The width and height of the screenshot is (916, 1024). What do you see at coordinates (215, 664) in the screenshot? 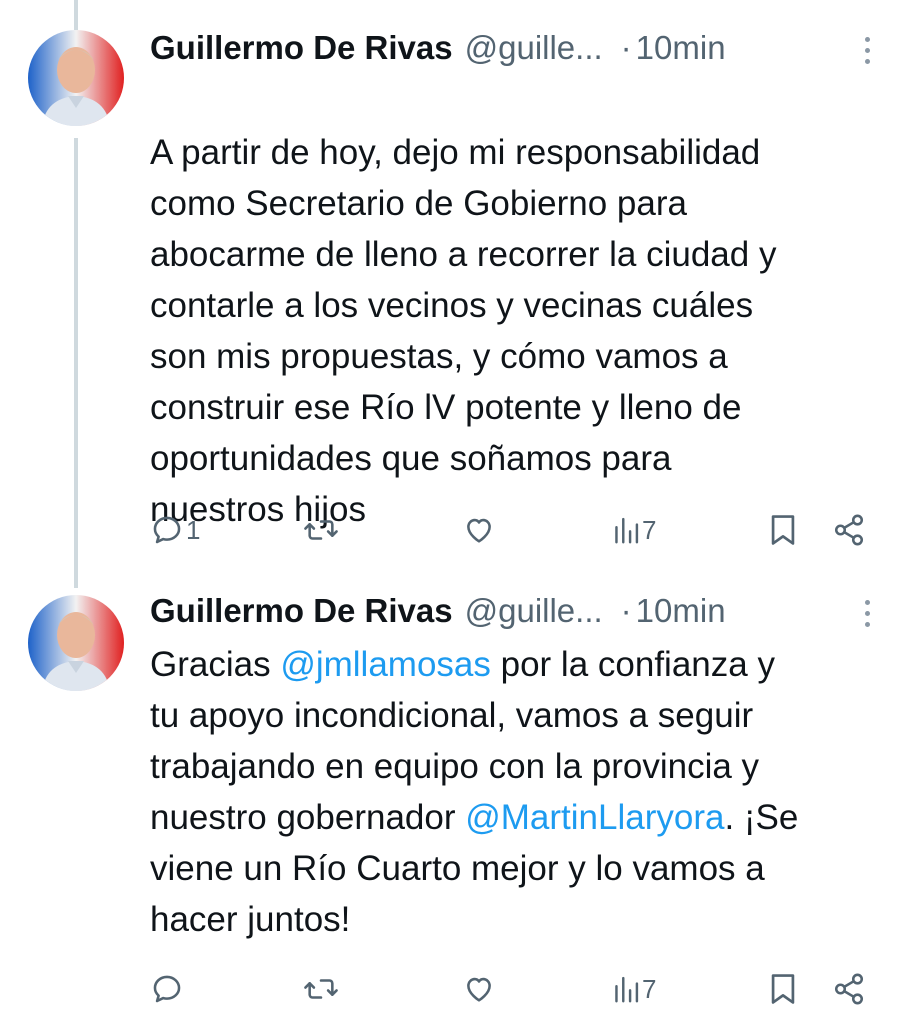
I see `tweet-text-segment: Gracias` at bounding box center [215, 664].